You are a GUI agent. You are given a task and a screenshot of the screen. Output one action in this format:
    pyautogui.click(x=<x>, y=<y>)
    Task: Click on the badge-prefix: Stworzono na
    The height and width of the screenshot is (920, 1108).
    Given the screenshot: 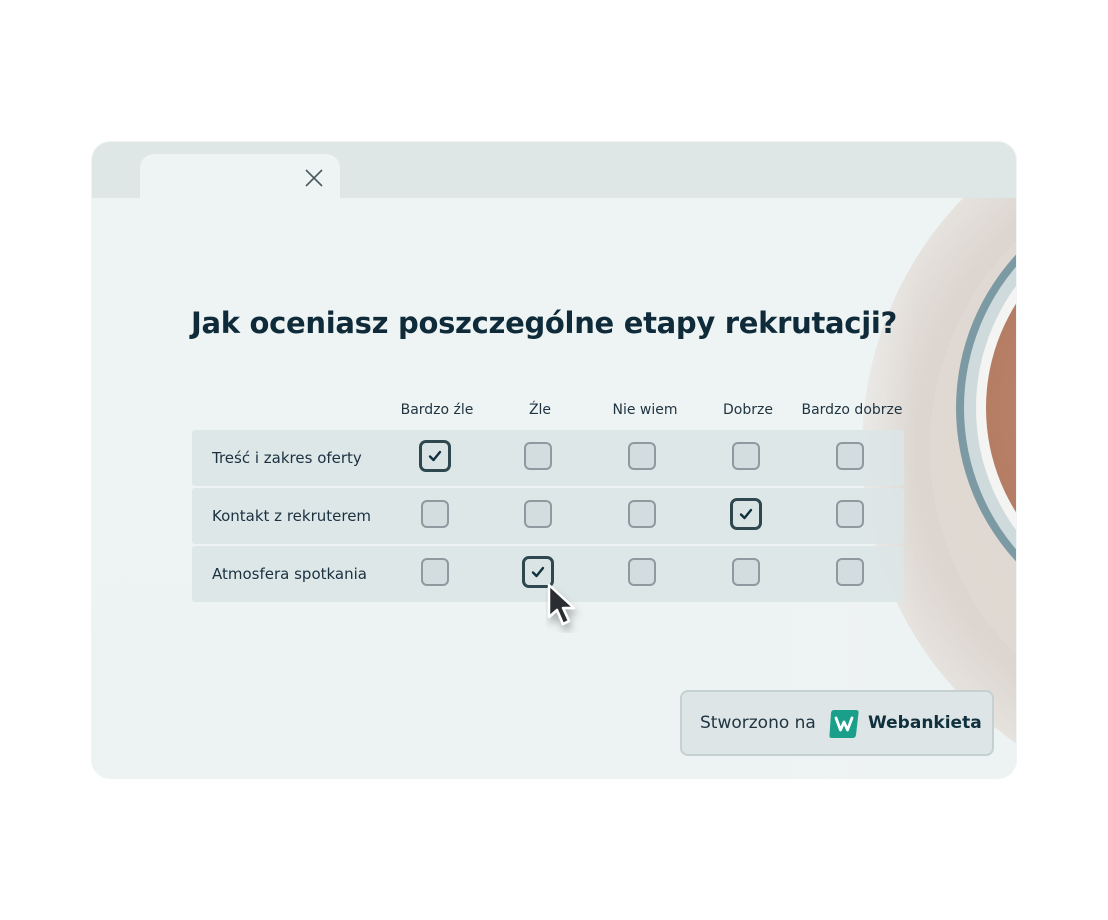 What is the action you would take?
    pyautogui.click(x=758, y=723)
    